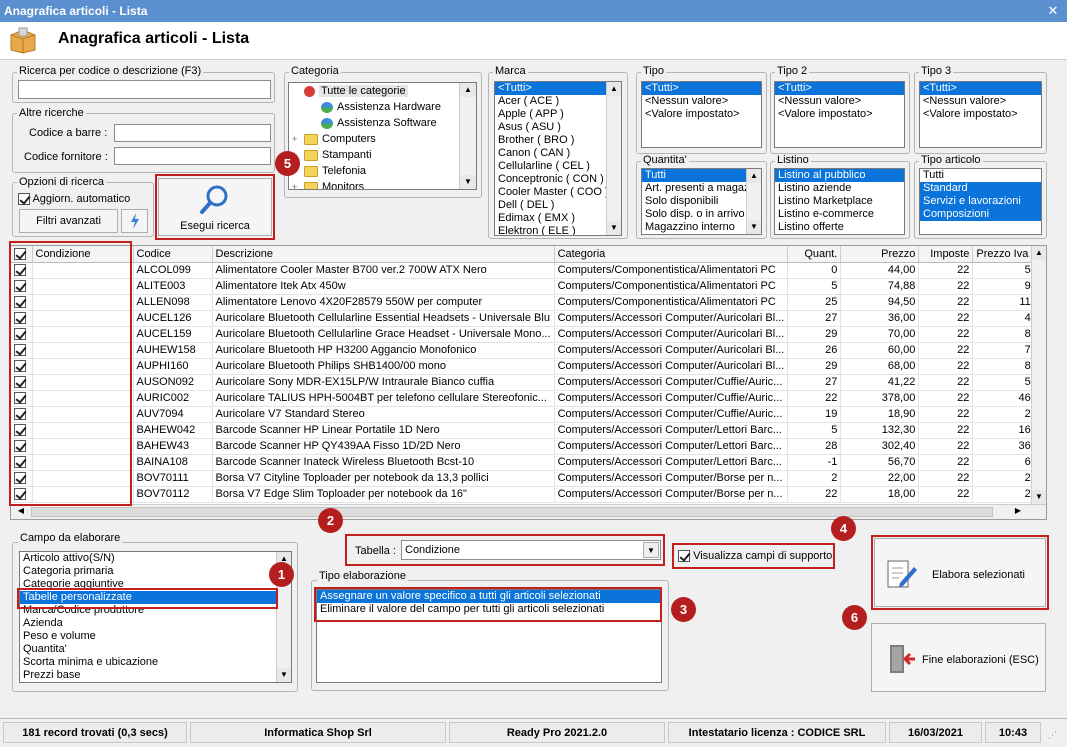  Describe the element at coordinates (192, 156) in the screenshot. I see `supplier-code-input` at that location.